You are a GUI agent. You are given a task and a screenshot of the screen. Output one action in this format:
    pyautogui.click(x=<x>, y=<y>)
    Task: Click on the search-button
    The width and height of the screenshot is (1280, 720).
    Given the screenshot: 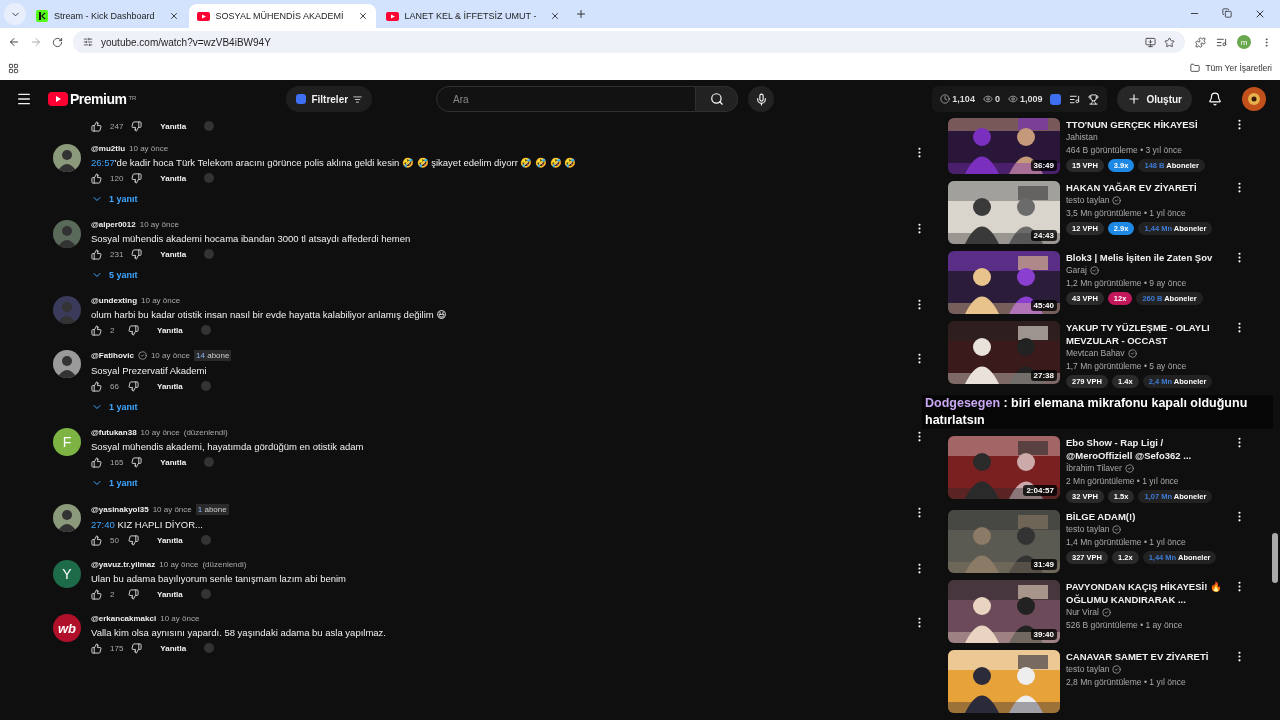 What is the action you would take?
    pyautogui.click(x=717, y=99)
    